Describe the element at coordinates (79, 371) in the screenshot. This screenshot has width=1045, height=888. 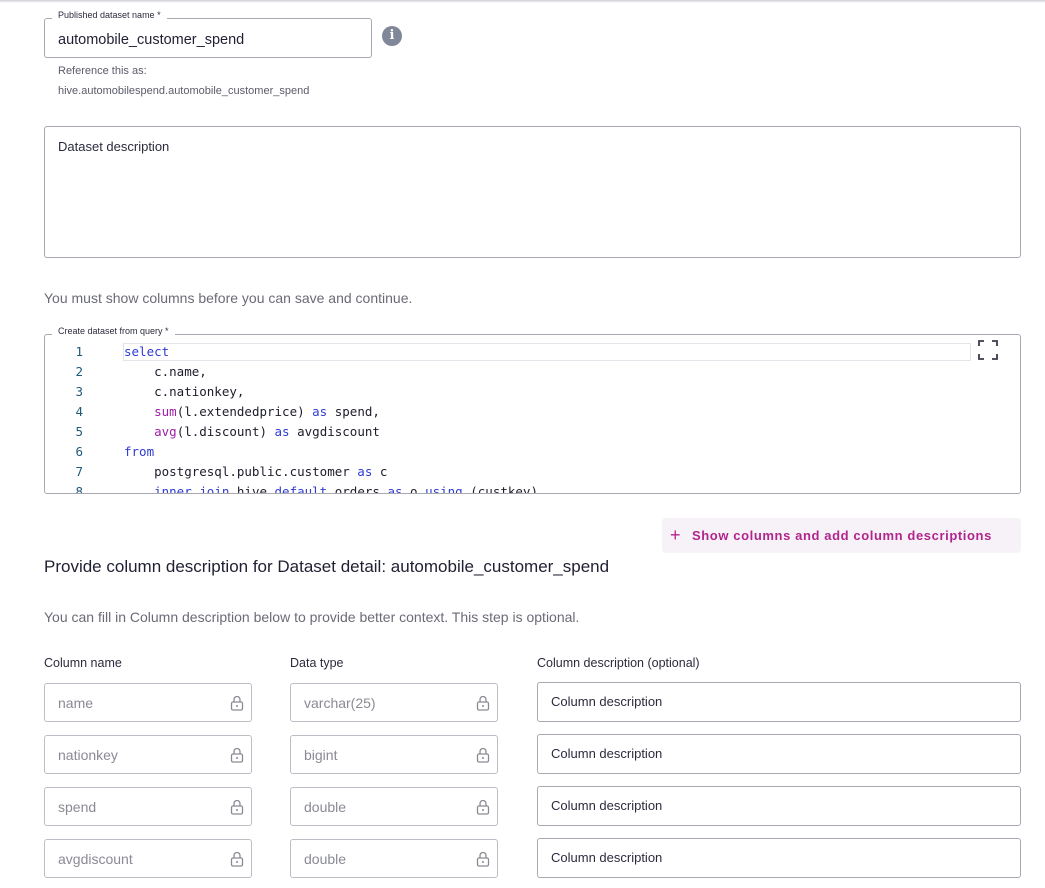
I see `line-number: 2` at that location.